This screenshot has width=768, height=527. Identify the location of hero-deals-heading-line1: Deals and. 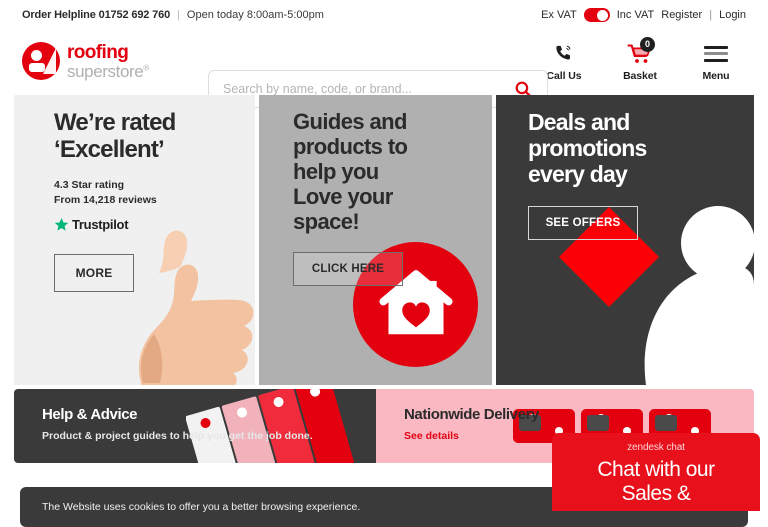
(578, 122).